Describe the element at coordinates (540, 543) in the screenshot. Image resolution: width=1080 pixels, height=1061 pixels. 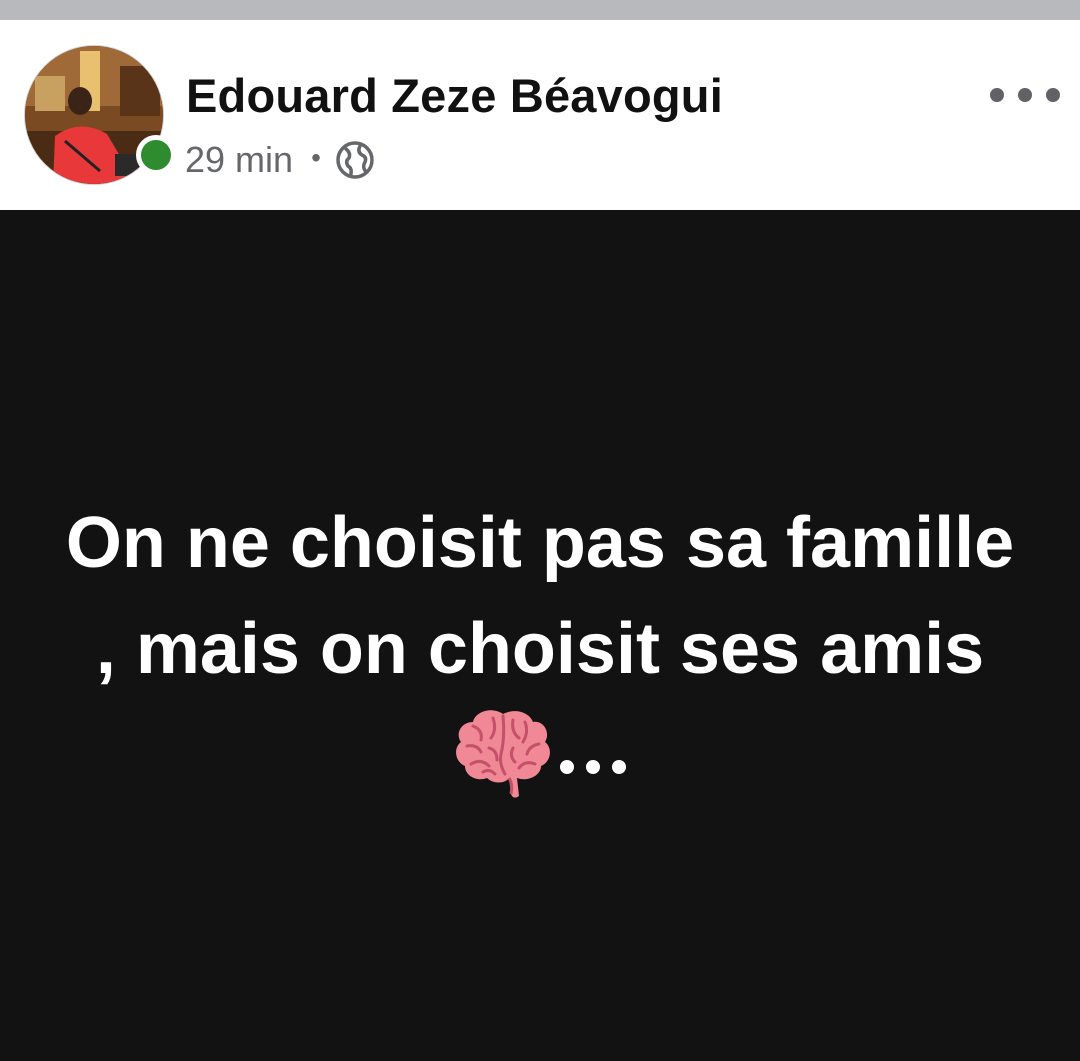
I see `post-text-line-1: On ne choisit pas sa famille` at that location.